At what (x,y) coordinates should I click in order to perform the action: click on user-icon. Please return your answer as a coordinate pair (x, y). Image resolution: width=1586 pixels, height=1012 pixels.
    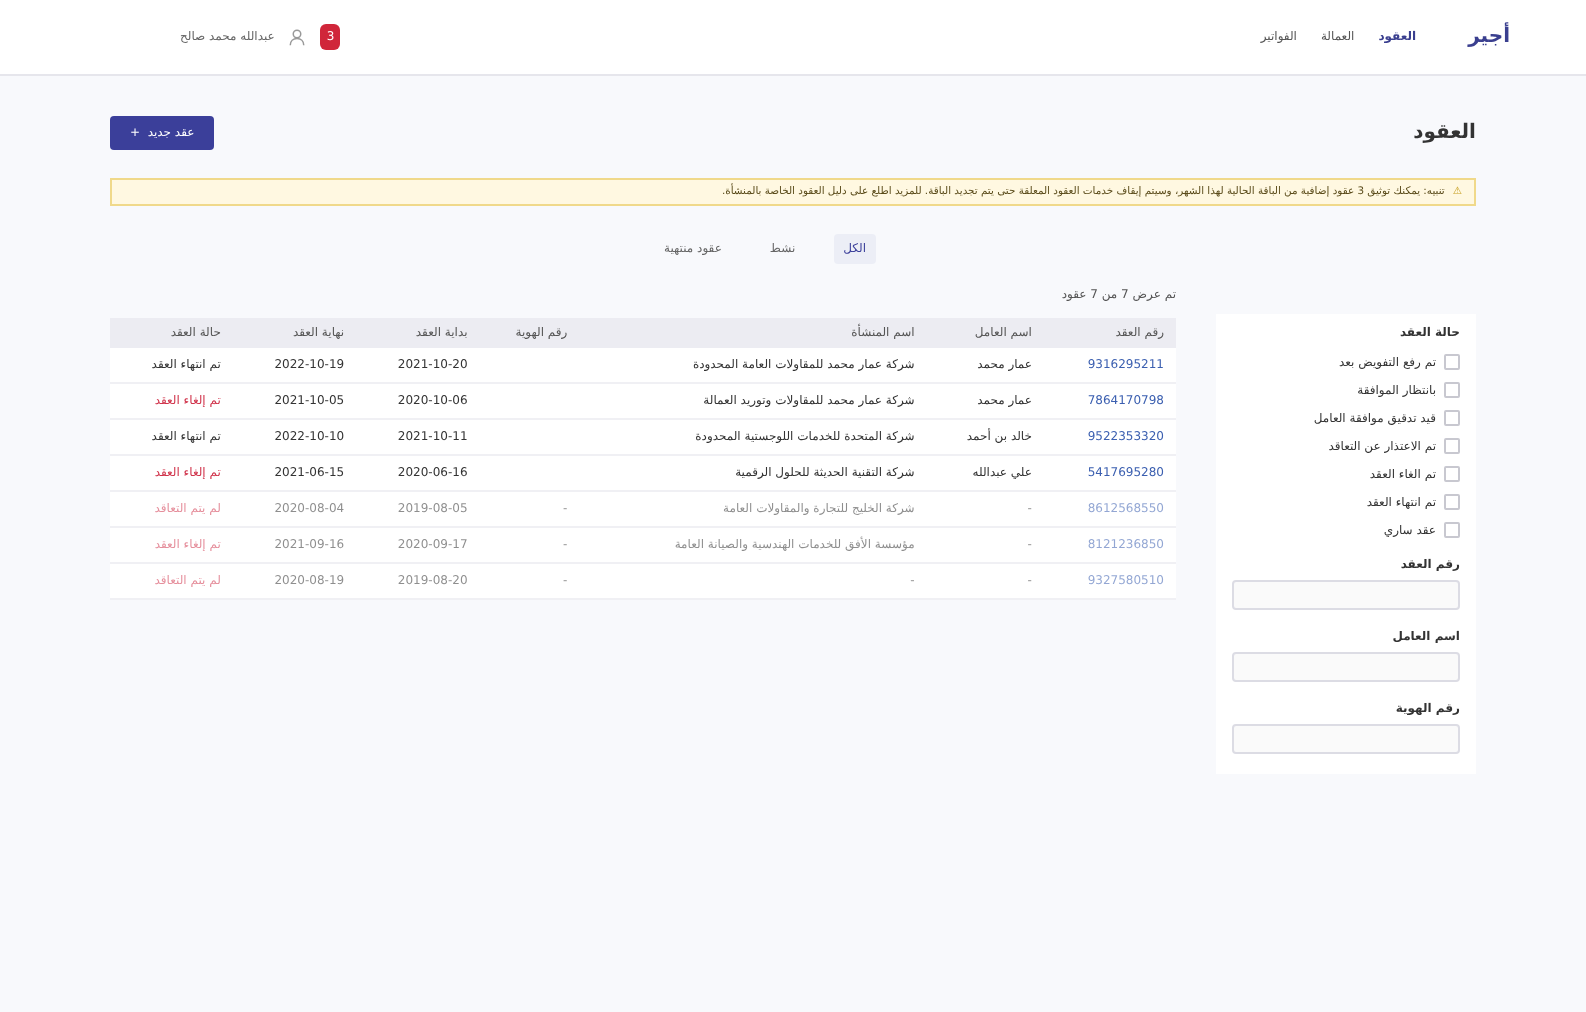
    Looking at the image, I should click on (297, 37).